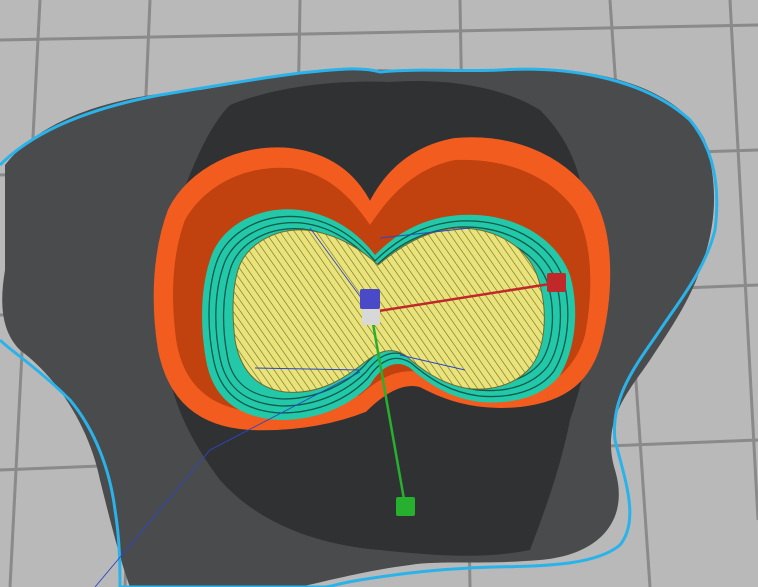 The width and height of the screenshot is (758, 587). Describe the element at coordinates (556, 282) in the screenshot. I see `gizmo-x-handle` at that location.